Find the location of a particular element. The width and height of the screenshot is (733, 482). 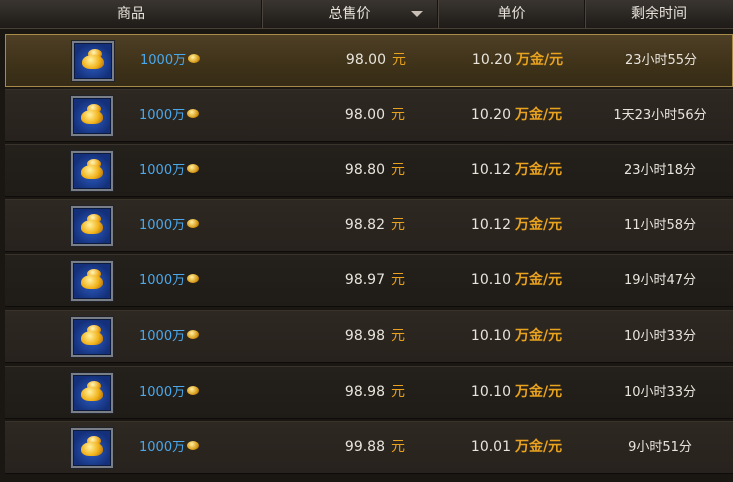

remaining-time: 23小时55分 is located at coordinates (661, 60).